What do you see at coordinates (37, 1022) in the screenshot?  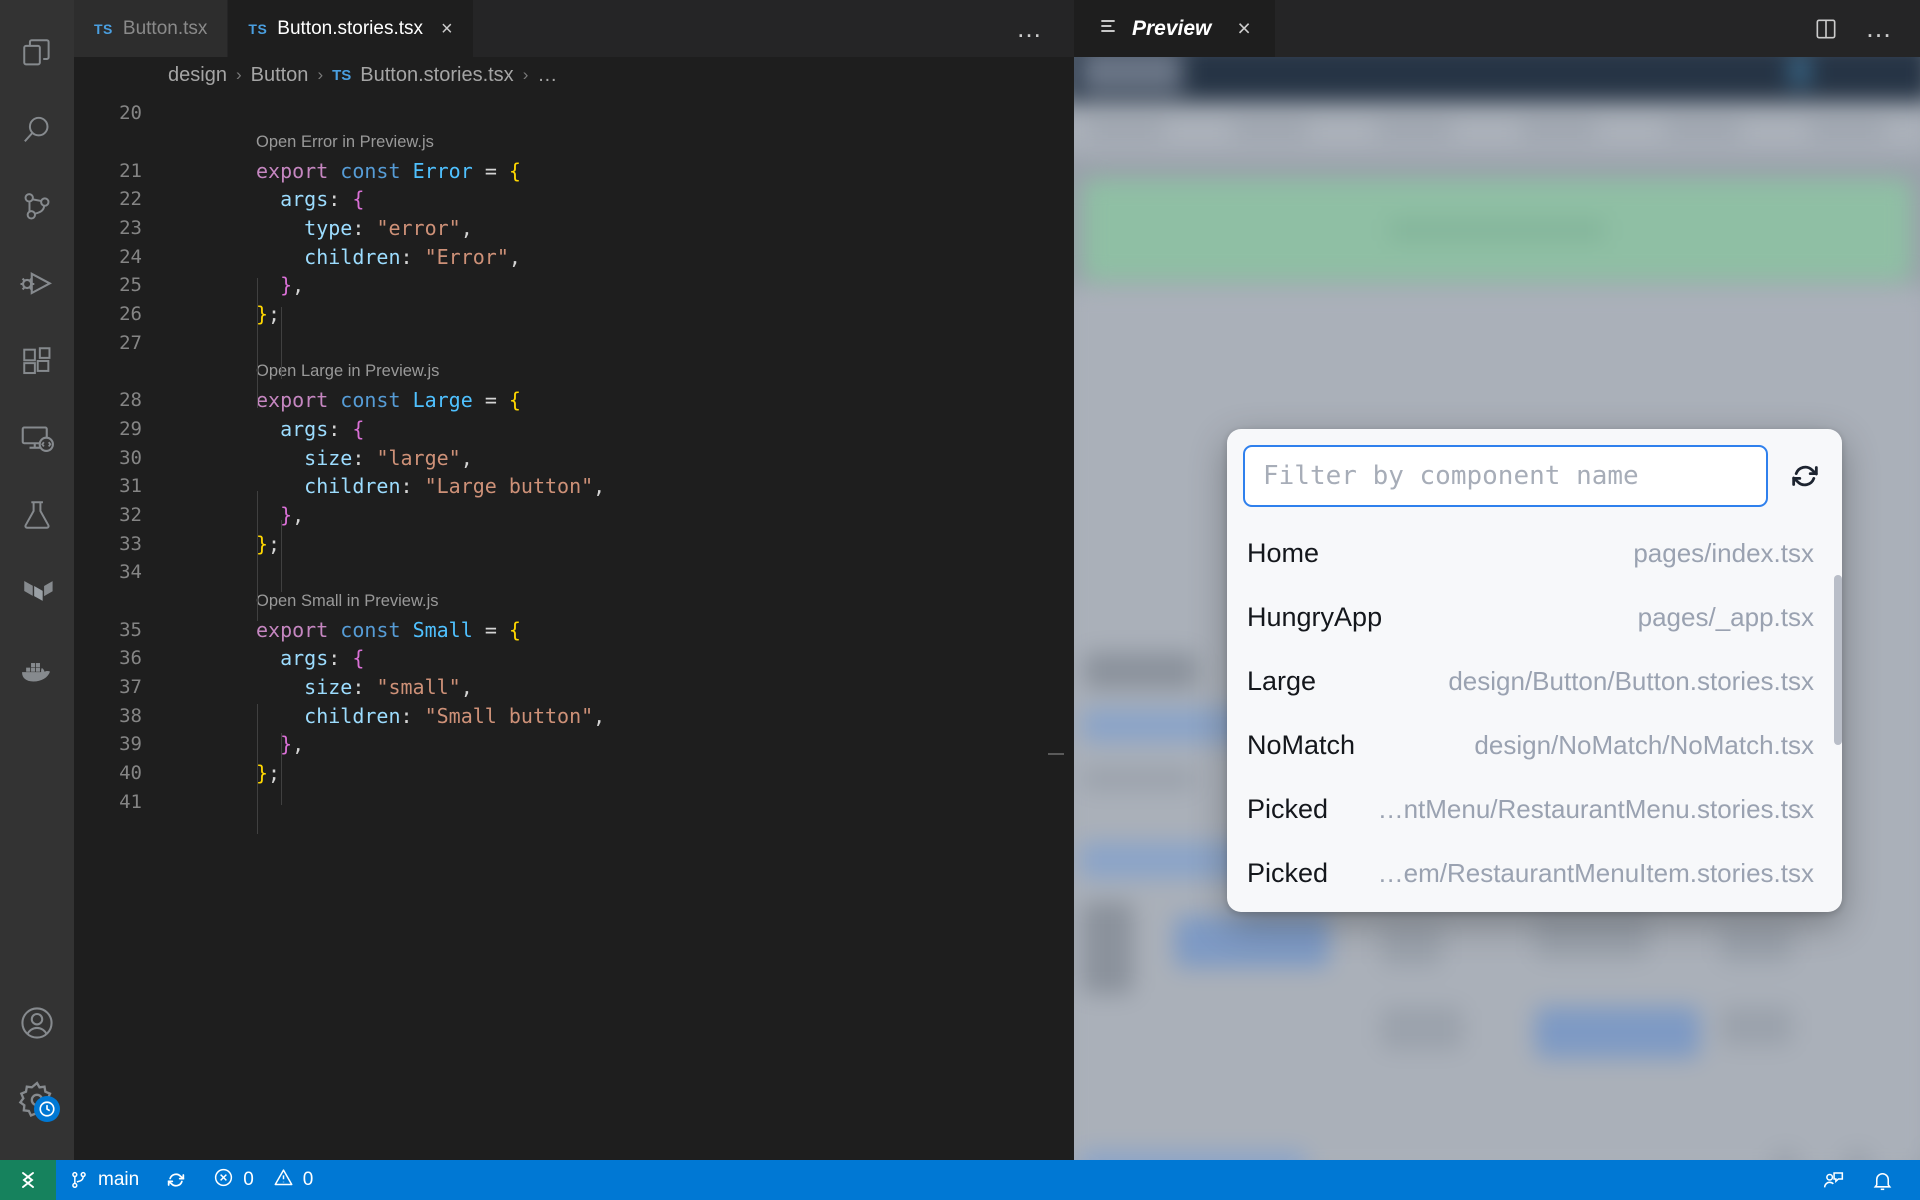 I see `accounts-icon` at bounding box center [37, 1022].